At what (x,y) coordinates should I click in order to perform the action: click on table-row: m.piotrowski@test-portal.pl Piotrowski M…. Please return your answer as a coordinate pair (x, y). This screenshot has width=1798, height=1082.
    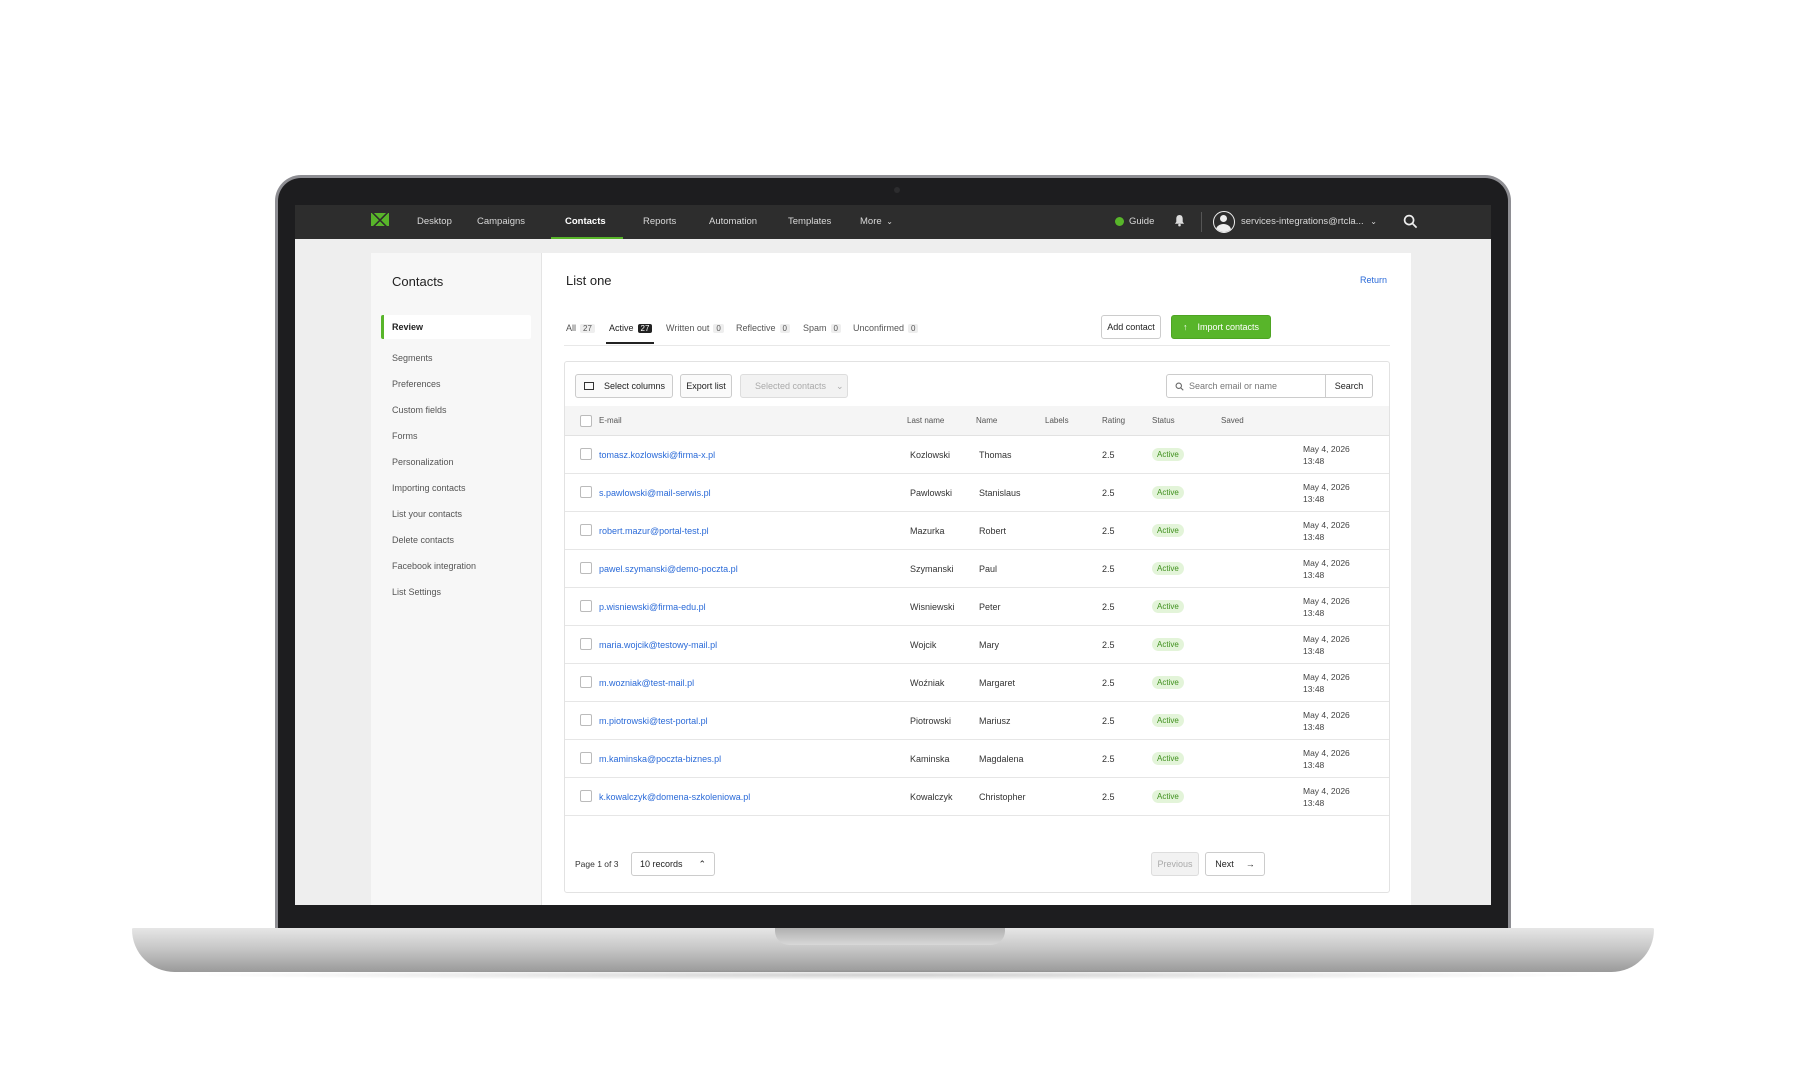
    Looking at the image, I should click on (977, 721).